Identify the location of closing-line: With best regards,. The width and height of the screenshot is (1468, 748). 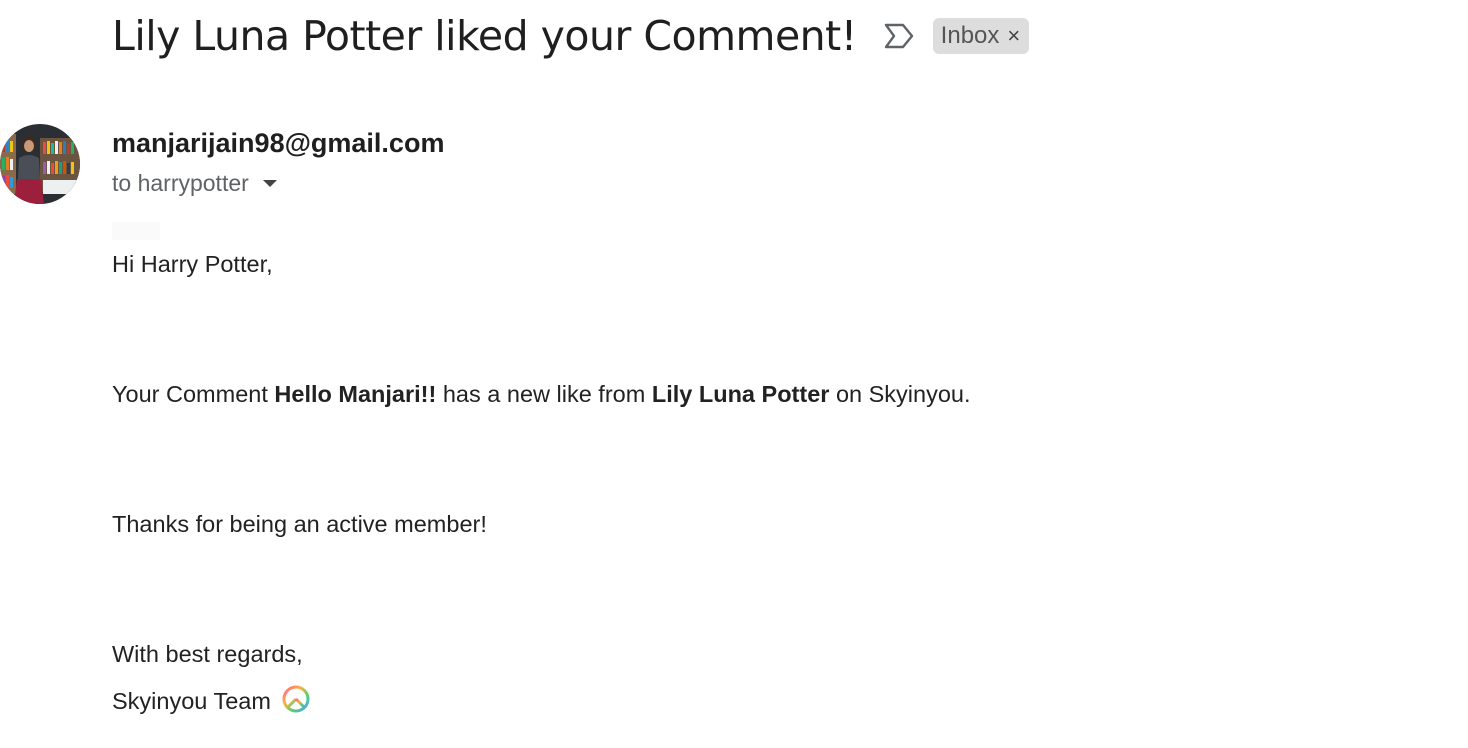
(207, 654).